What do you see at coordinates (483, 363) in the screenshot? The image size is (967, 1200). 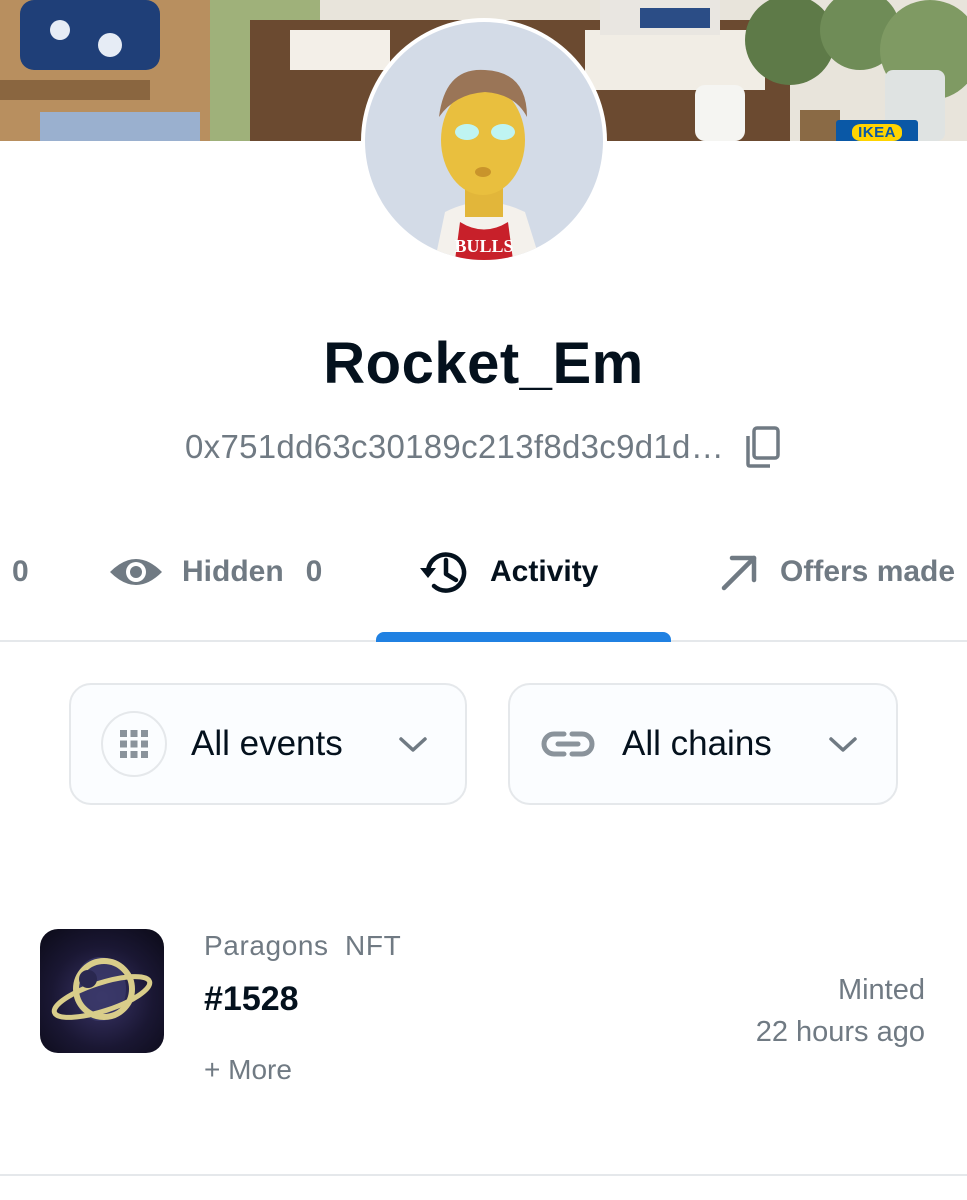 I see `profile-username: Rocket_Em` at bounding box center [483, 363].